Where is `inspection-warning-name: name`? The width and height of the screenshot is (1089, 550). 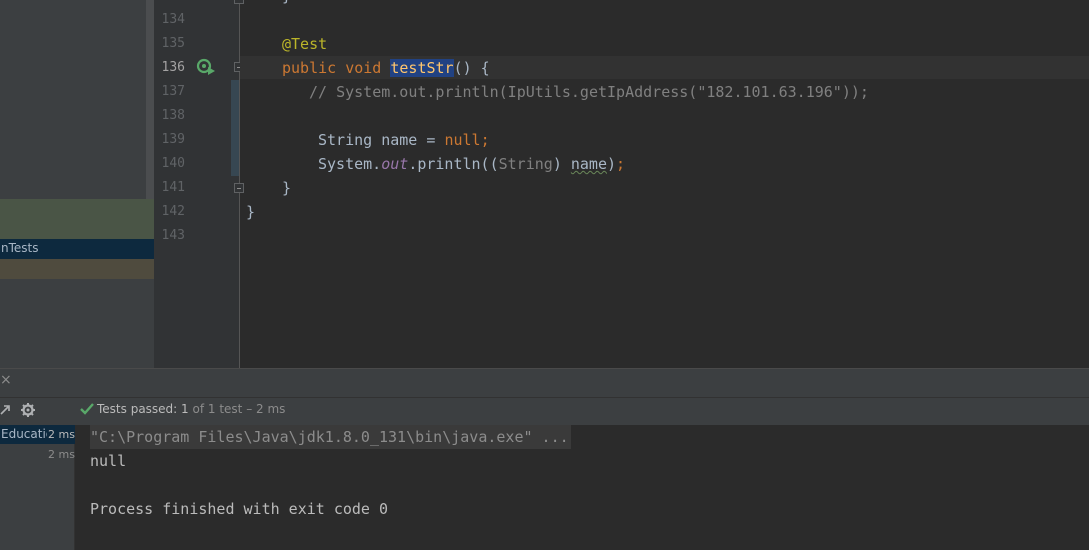 inspection-warning-name: name is located at coordinates (589, 164).